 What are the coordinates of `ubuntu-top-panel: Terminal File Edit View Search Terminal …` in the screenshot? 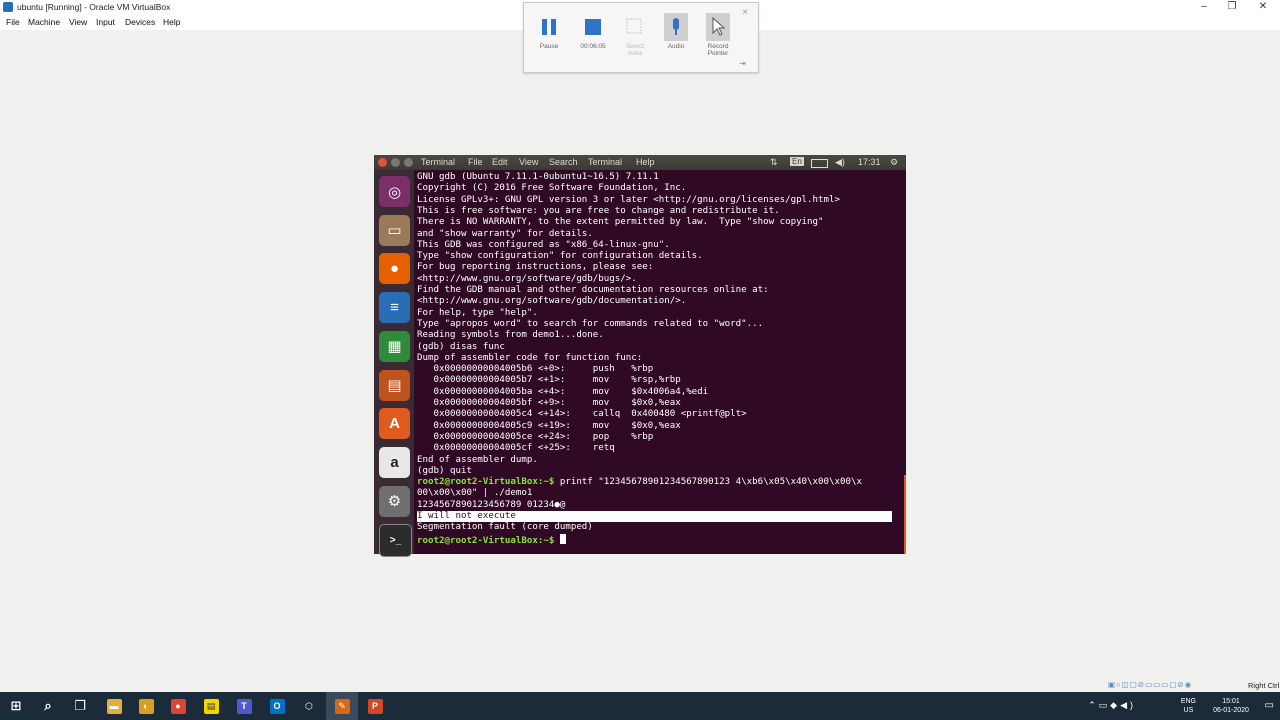 It's located at (640, 162).